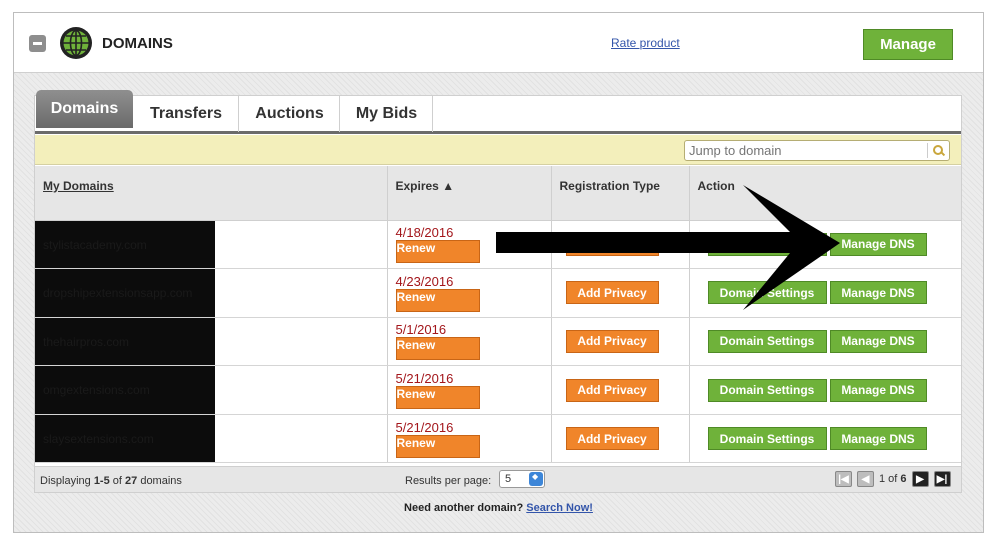 The width and height of the screenshot is (1000, 542). I want to click on expires-date: 4/23/2016, so click(424, 281).